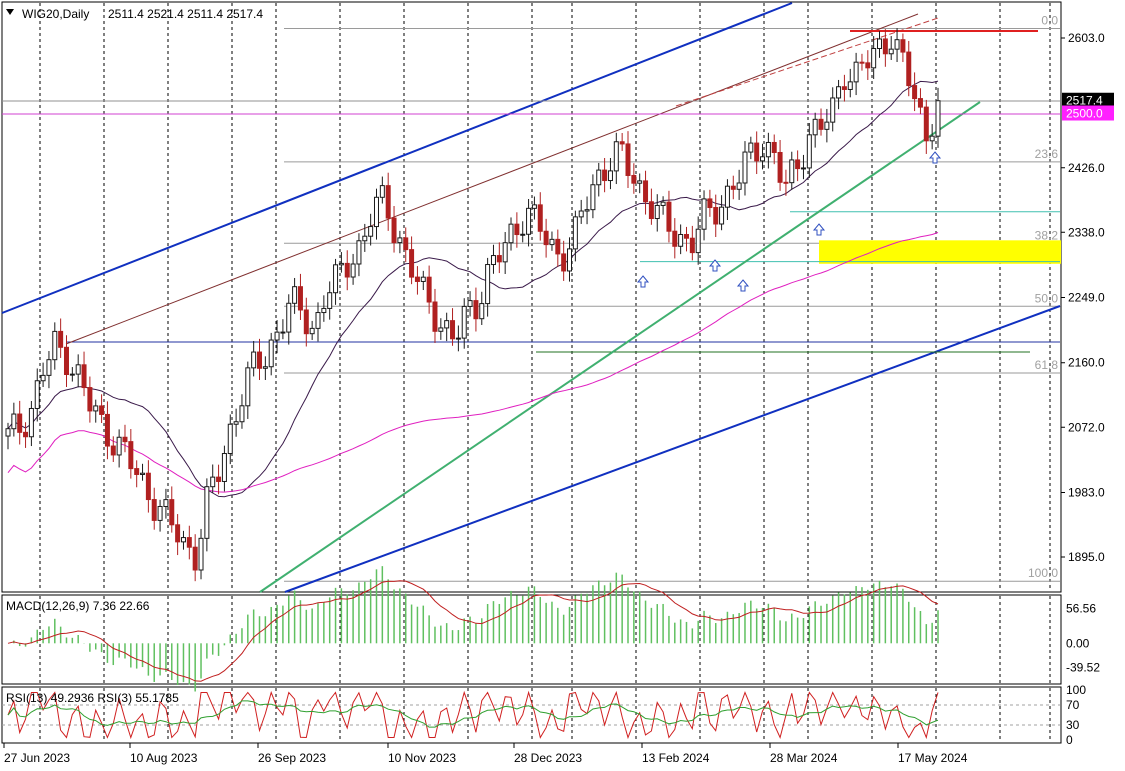 This screenshot has width=1125, height=771. I want to click on date-tick-label: 26 Sep 2023, so click(292, 758).